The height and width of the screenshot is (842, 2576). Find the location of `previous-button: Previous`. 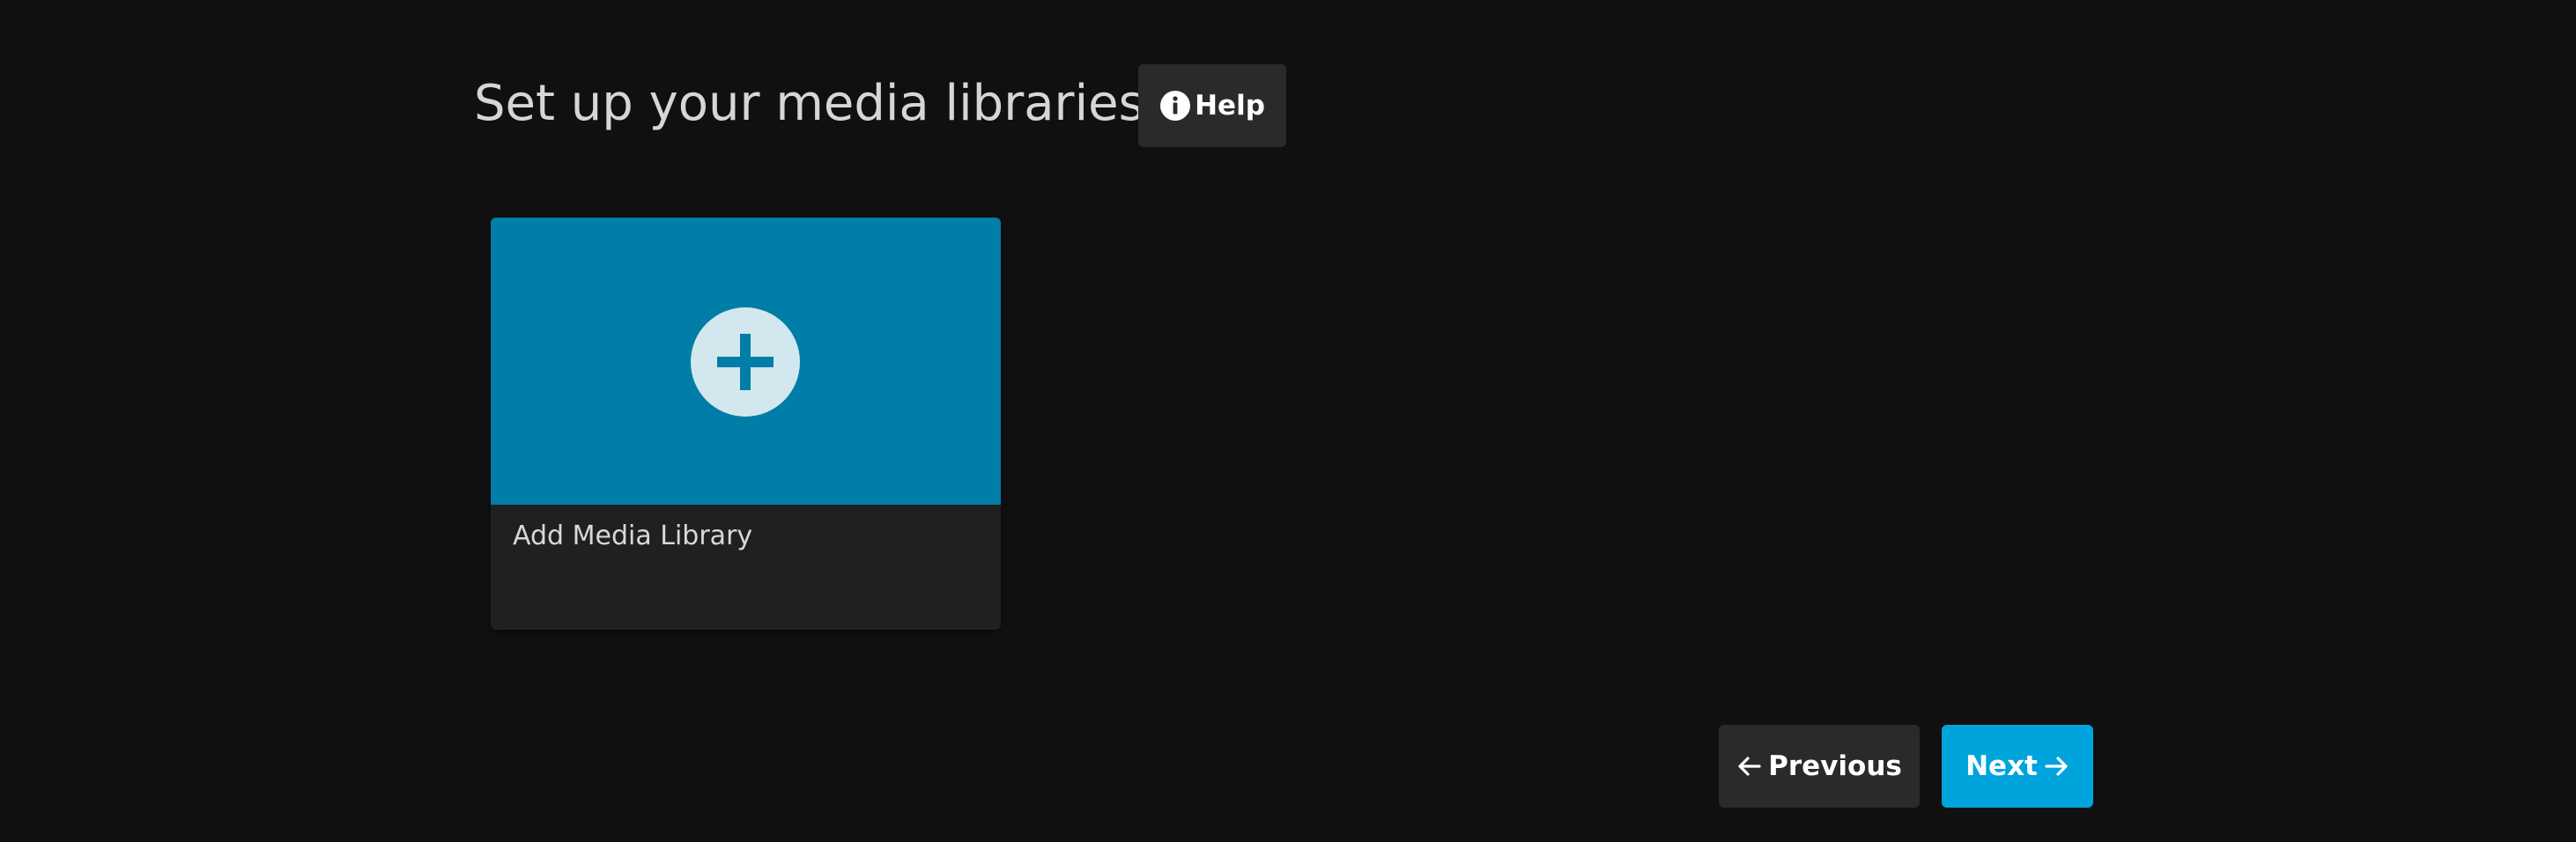

previous-button: Previous is located at coordinates (1820, 766).